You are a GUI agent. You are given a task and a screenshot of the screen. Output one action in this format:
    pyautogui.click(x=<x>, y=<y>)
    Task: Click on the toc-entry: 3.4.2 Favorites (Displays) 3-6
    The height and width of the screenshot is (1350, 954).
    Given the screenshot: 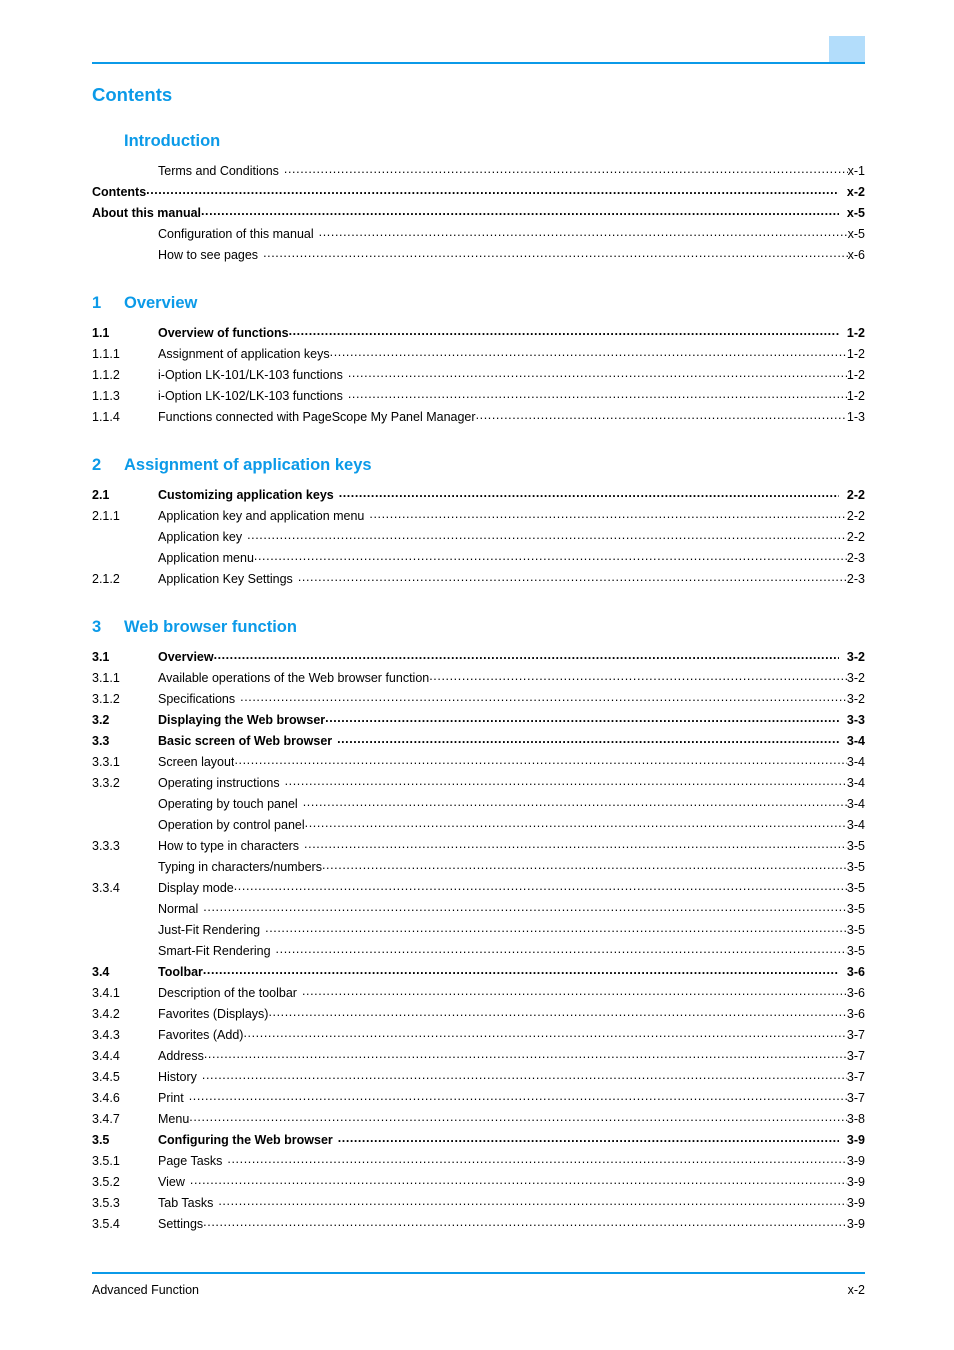 What is the action you would take?
    pyautogui.click(x=478, y=1014)
    